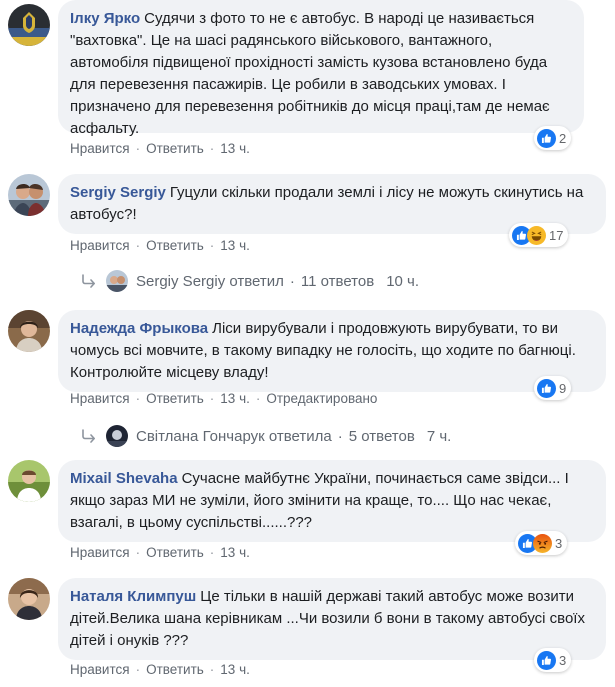 This screenshot has width=615, height=687. What do you see at coordinates (382, 436) in the screenshot?
I see `replies-count-link: 5 ответов` at bounding box center [382, 436].